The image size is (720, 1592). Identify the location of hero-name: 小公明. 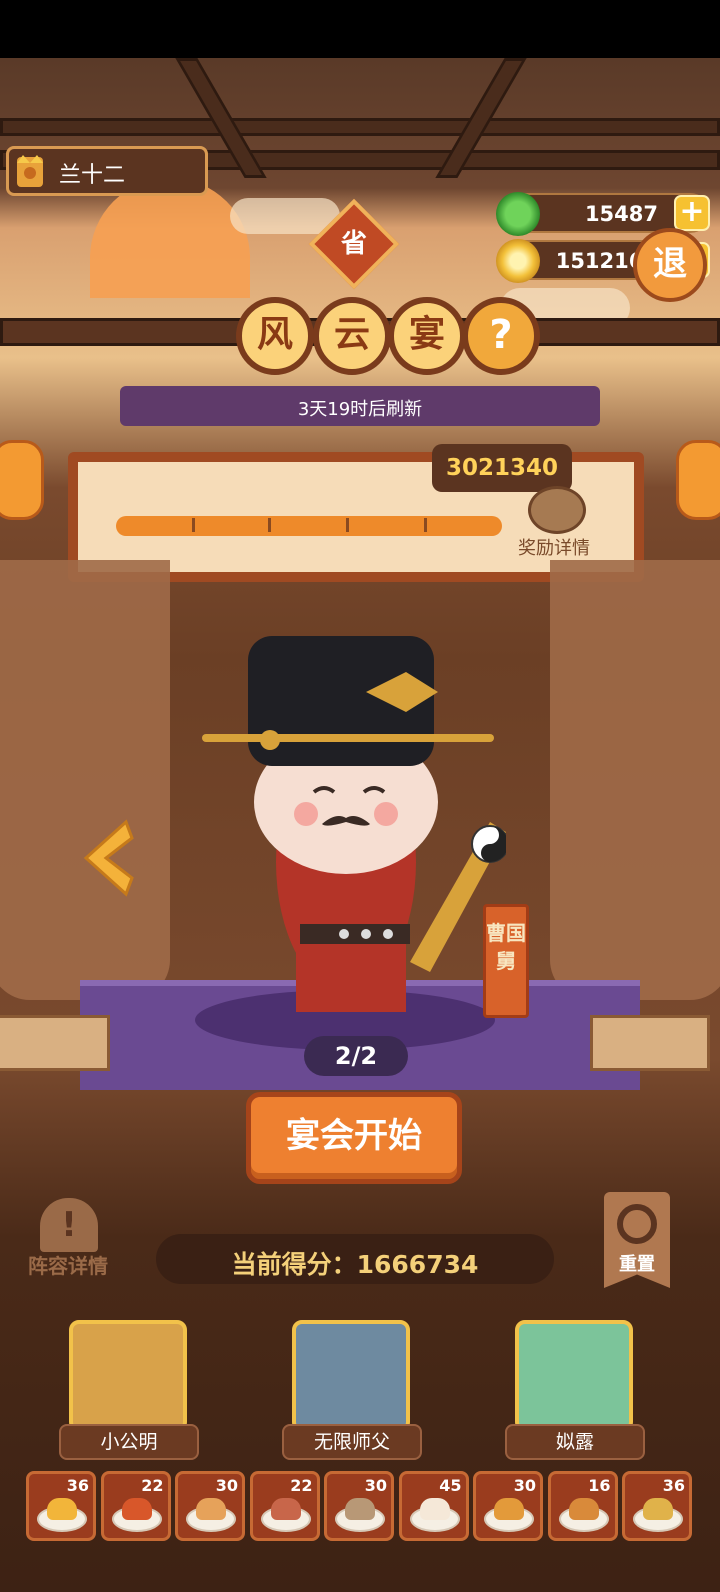
(129, 1442).